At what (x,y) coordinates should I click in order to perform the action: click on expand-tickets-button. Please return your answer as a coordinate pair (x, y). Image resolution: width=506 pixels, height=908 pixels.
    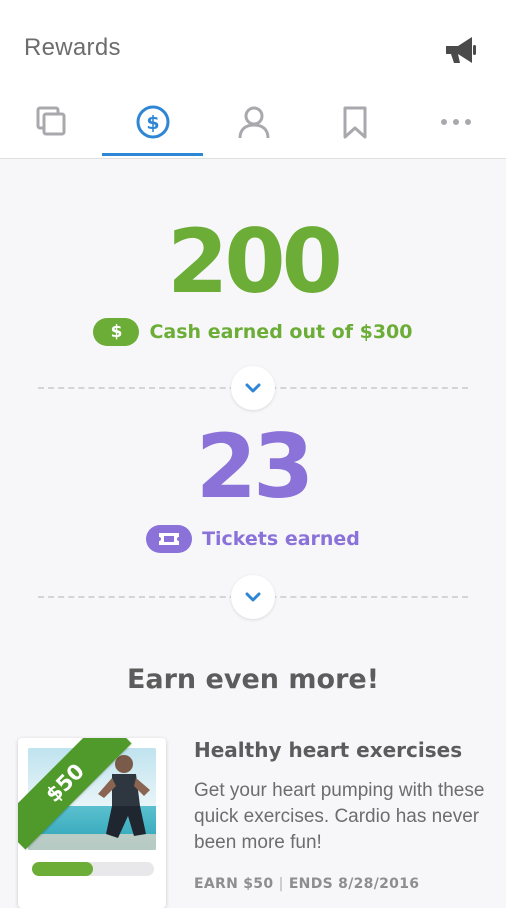
    Looking at the image, I should click on (253, 597).